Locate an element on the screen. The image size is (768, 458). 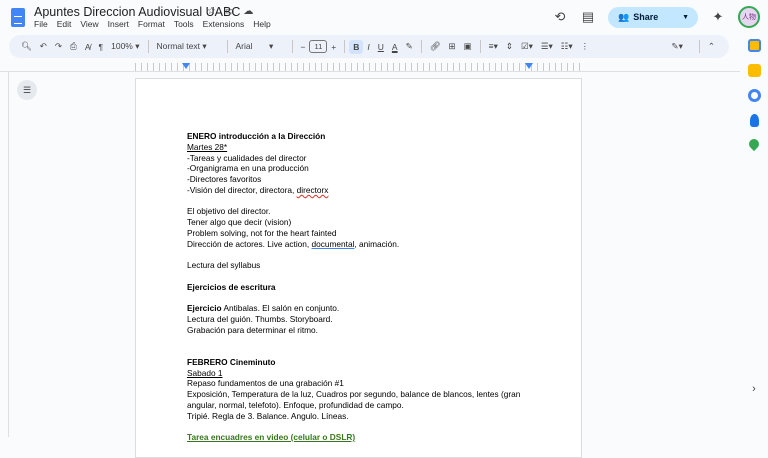
decrease-font-size-button: − is located at coordinates (303, 47).